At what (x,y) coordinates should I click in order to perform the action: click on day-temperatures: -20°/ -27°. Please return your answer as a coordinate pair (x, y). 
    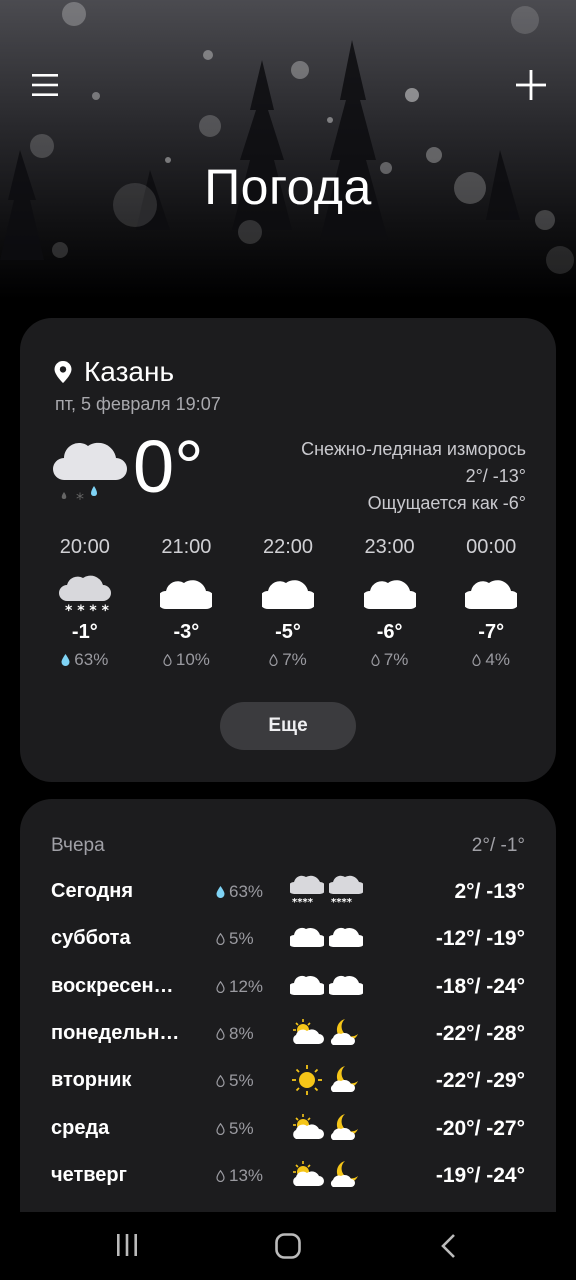
    Looking at the image, I should click on (480, 1128).